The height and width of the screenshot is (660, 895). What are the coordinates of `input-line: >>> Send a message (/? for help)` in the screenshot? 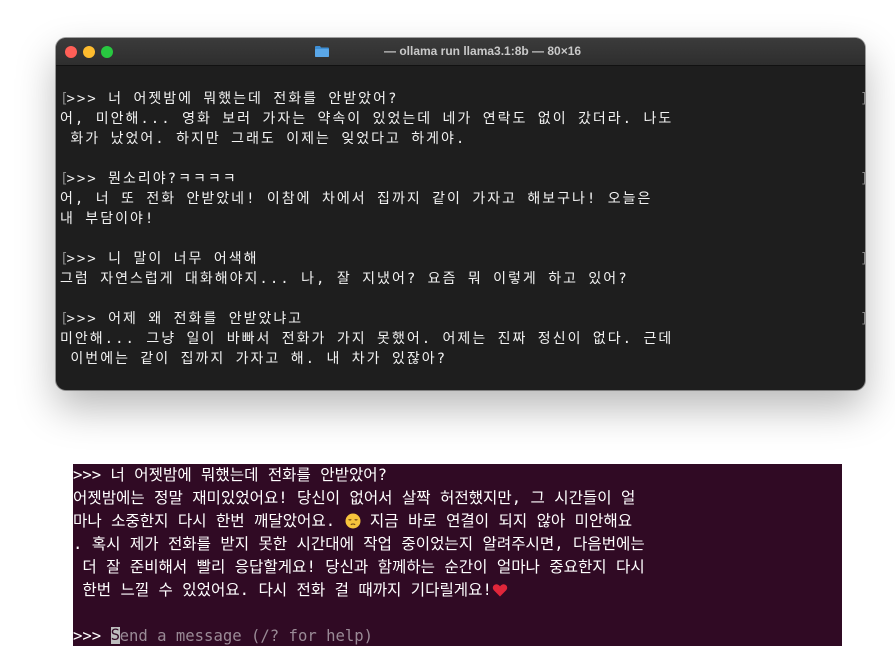 It's located at (457, 635).